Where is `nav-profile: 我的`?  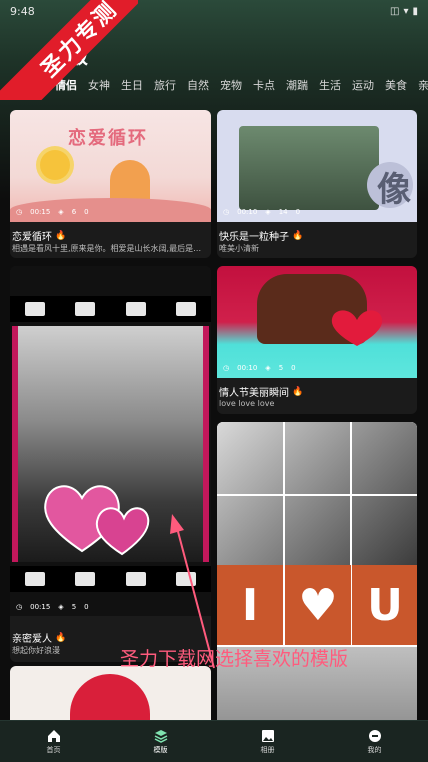 nav-profile: 我的 is located at coordinates (375, 742).